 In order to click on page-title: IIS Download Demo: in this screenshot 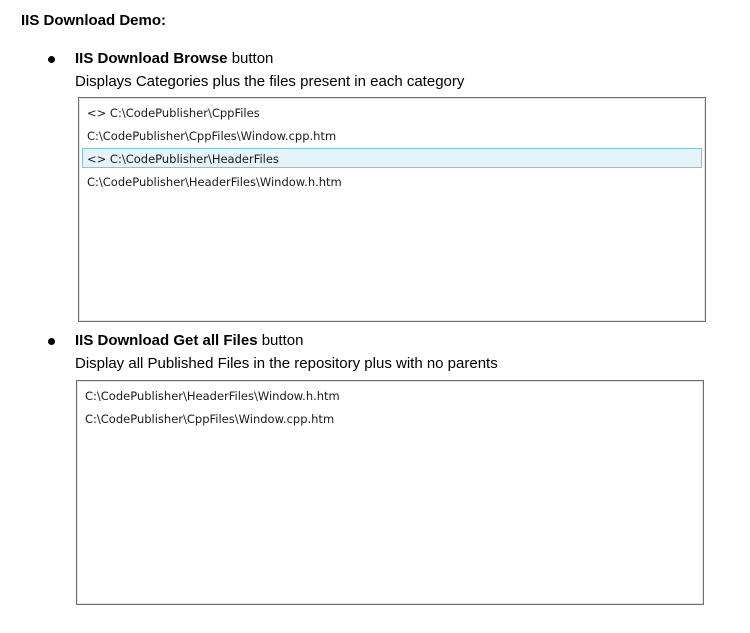, I will do `click(94, 20)`.